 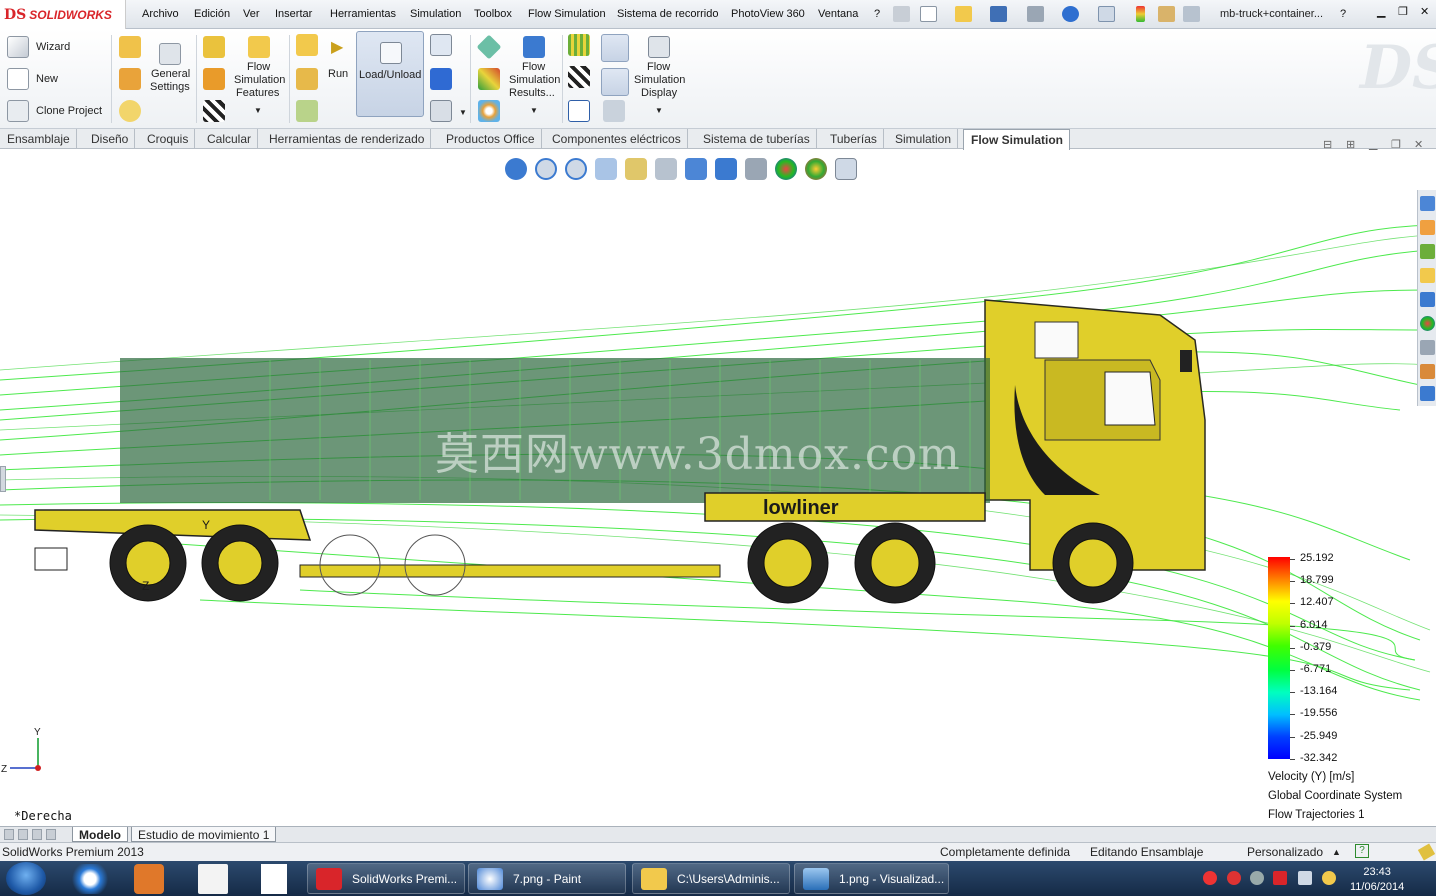 What do you see at coordinates (636, 169) in the screenshot?
I see `section-view-icon` at bounding box center [636, 169].